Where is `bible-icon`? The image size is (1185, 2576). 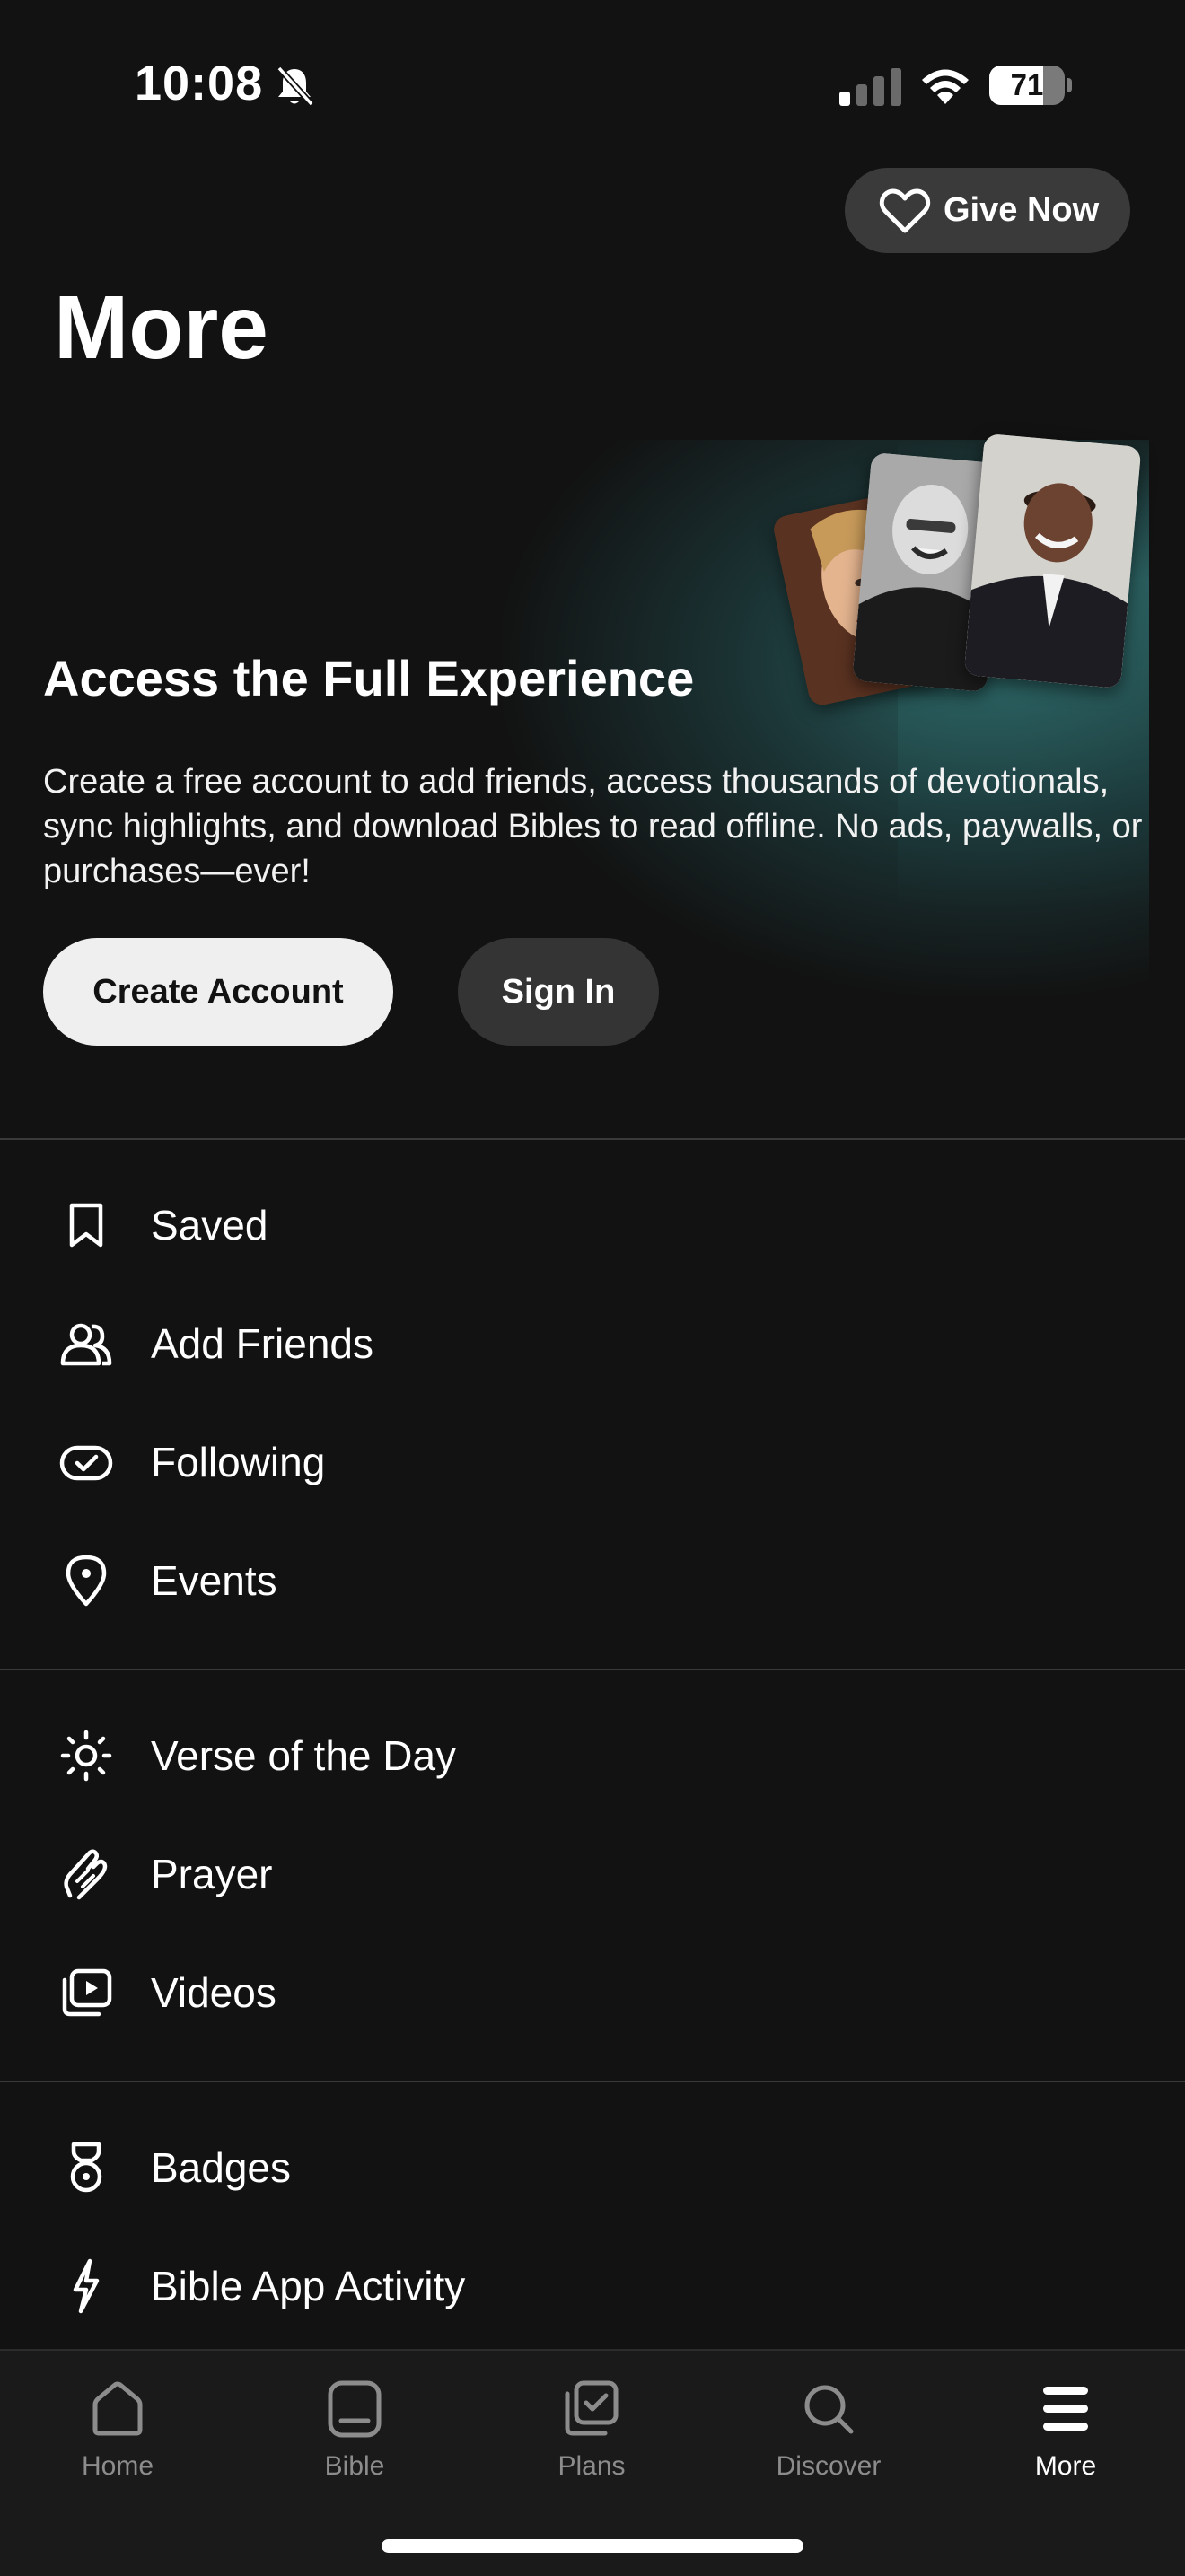 bible-icon is located at coordinates (355, 2409).